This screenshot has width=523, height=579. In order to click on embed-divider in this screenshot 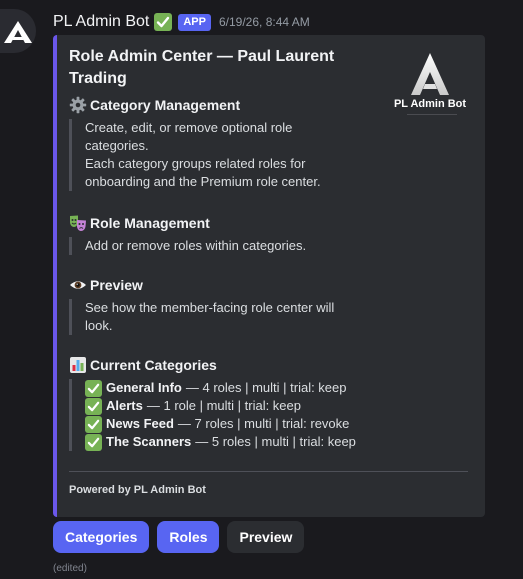, I will do `click(268, 471)`.